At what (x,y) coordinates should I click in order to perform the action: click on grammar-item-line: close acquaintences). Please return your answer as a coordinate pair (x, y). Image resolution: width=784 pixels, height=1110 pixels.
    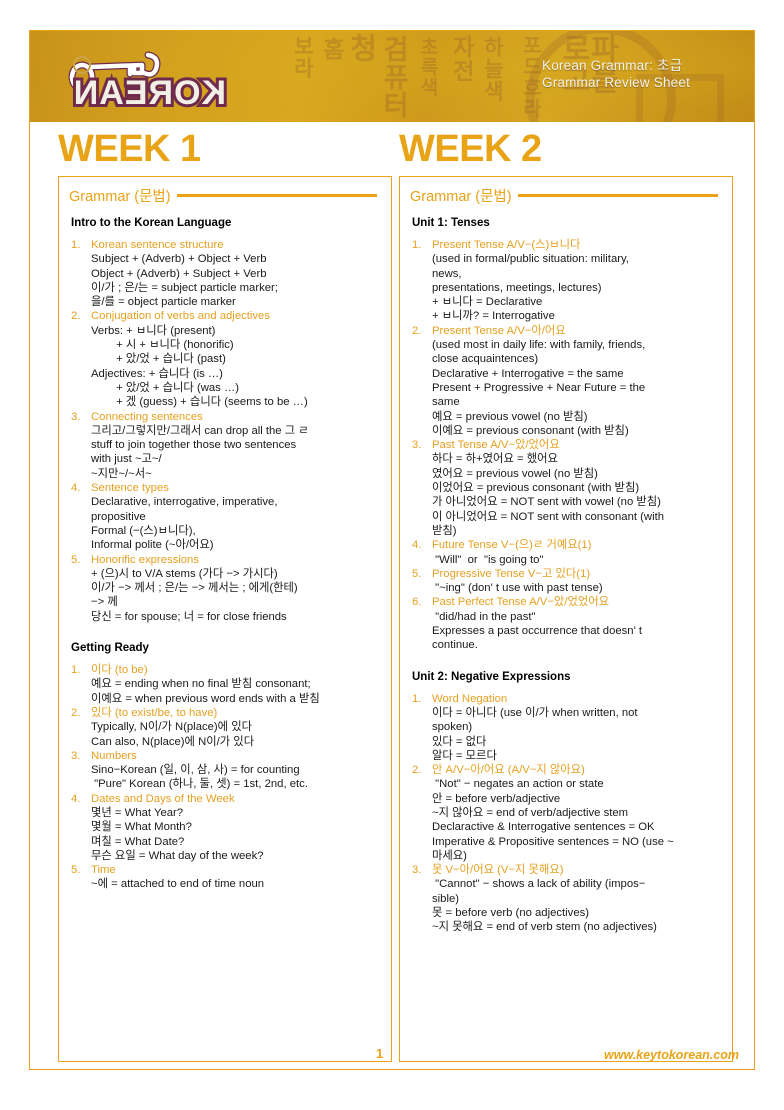
    Looking at the image, I should click on (485, 359).